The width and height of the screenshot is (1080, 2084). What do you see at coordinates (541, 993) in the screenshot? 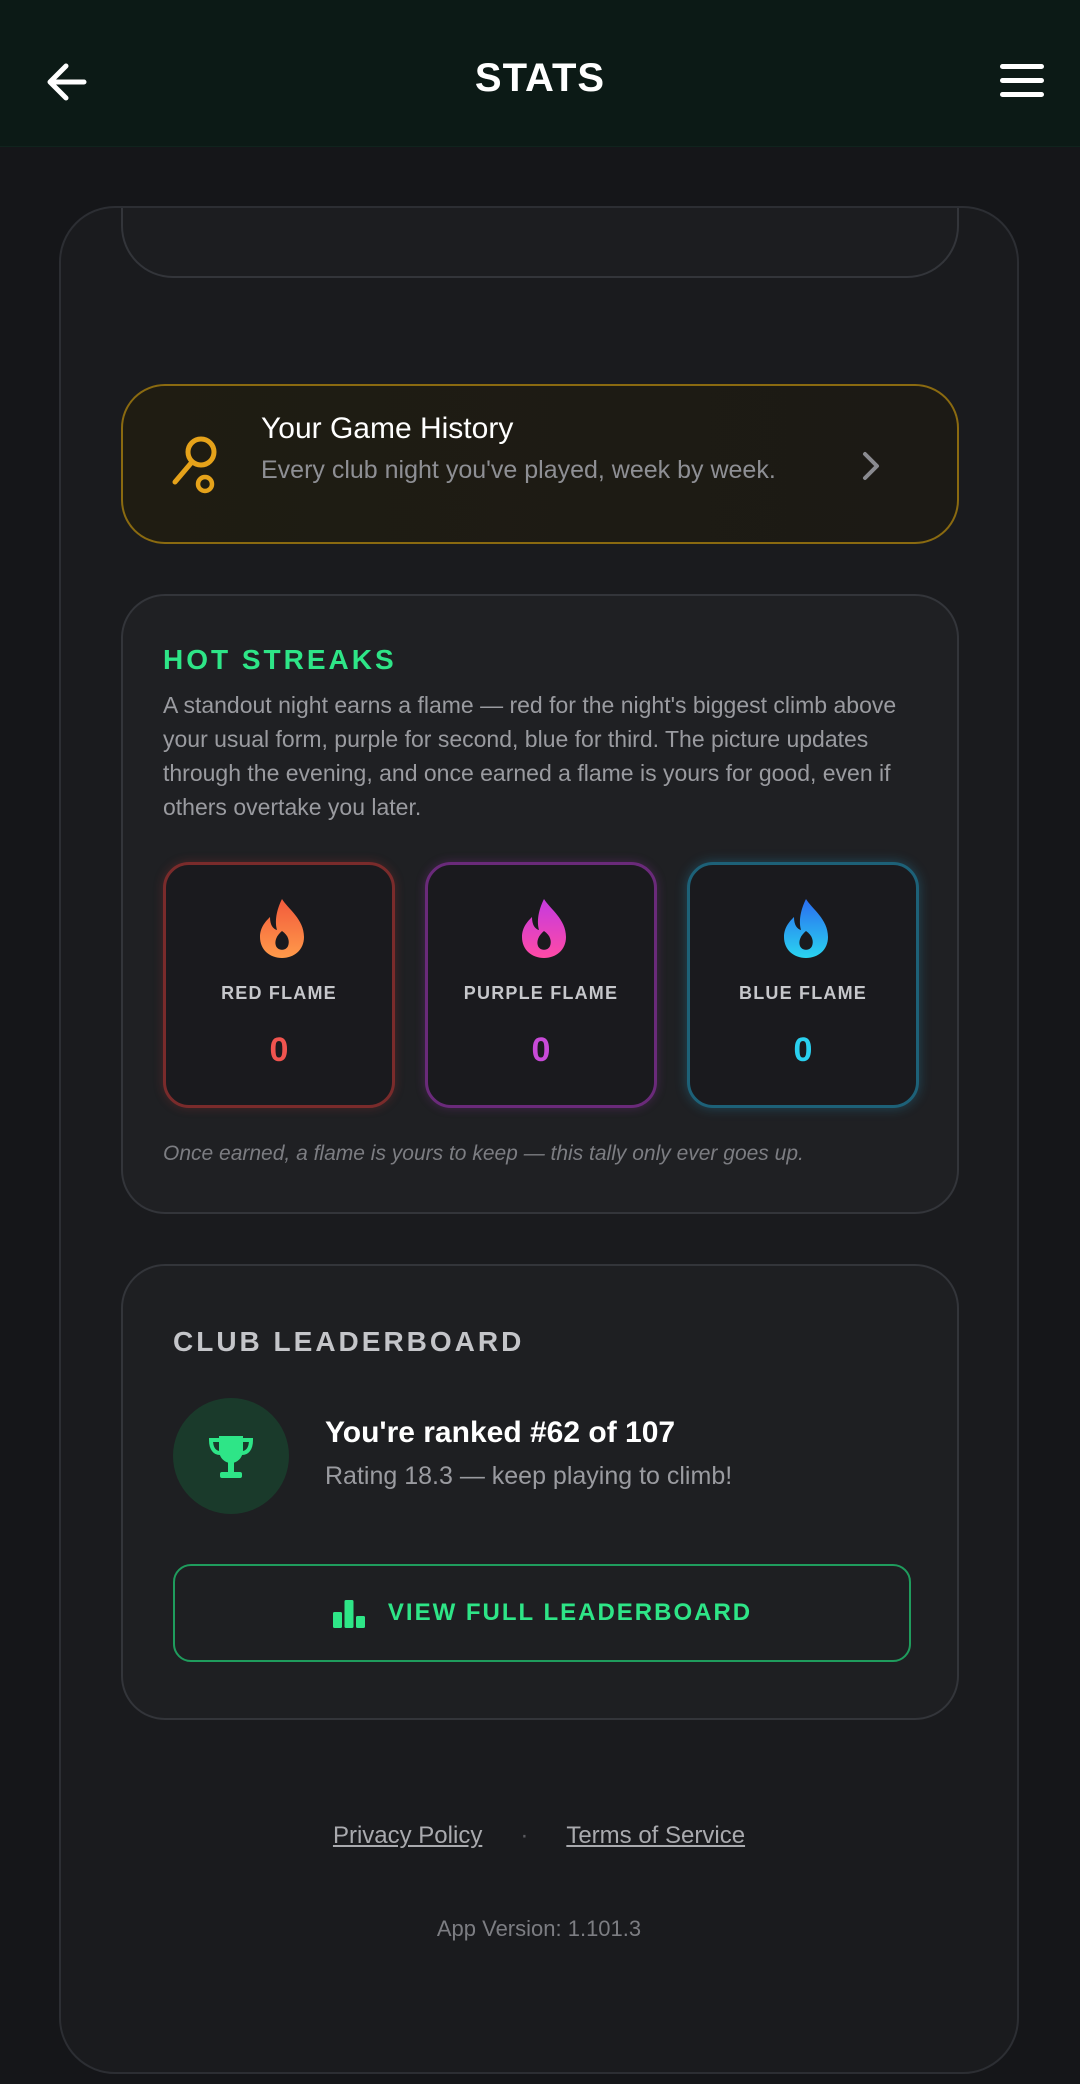
I see `purple-flame-label: PURPLE FLAME` at bounding box center [541, 993].